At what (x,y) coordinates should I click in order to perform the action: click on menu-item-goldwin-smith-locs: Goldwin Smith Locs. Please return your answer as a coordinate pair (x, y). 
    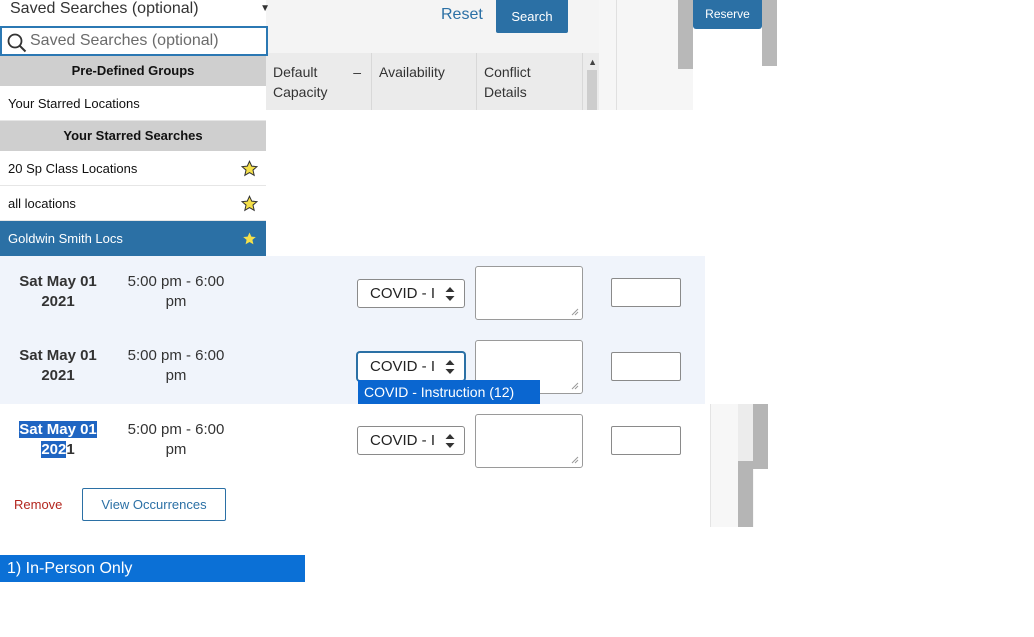
    Looking at the image, I should click on (133, 238).